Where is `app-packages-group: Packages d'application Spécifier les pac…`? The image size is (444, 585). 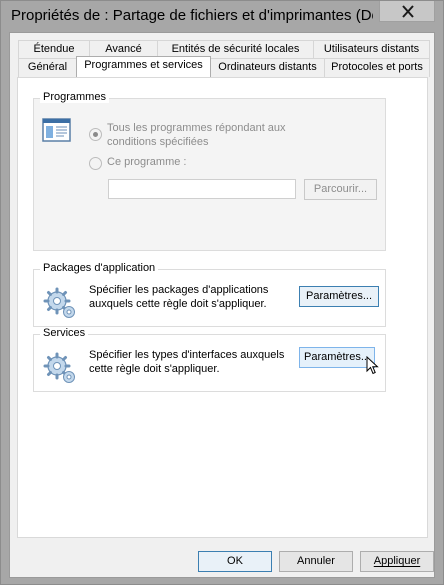
app-packages-group: Packages d'application Spécifier les pac… is located at coordinates (209, 294).